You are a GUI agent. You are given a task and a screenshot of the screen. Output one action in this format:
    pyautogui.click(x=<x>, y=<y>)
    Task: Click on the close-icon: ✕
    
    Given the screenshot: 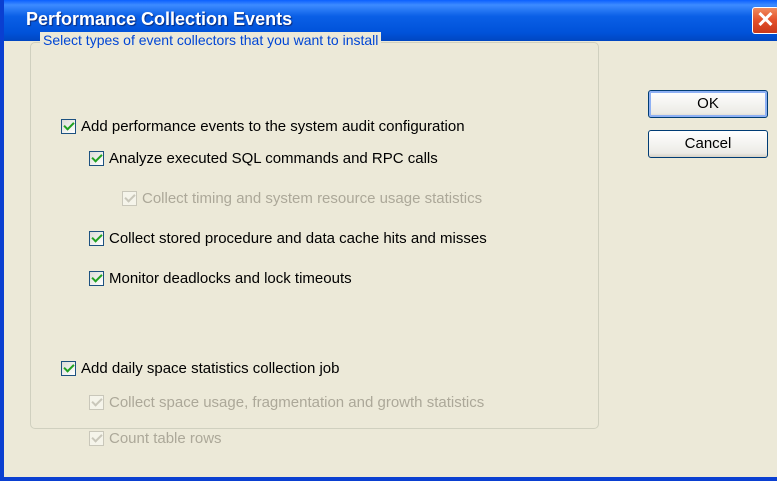 What is the action you would take?
    pyautogui.click(x=765, y=19)
    